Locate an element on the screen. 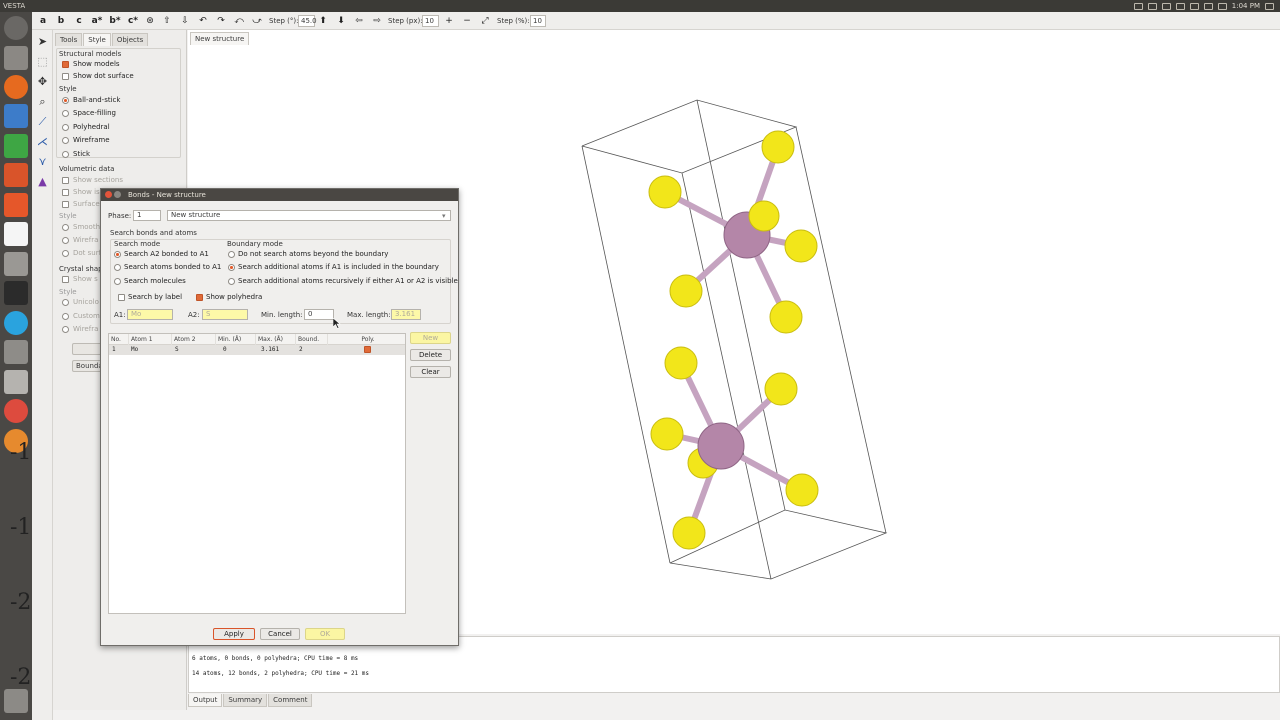 This screenshot has height=720, width=1280. crystal-wireframe-radio: Wirefra is located at coordinates (80, 329).